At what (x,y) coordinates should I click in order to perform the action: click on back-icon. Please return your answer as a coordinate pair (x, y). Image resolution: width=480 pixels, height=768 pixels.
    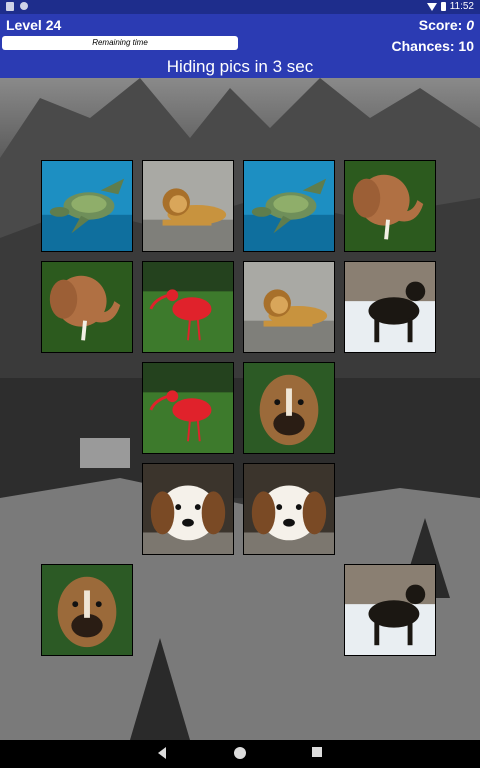
    Looking at the image, I should click on (162, 753).